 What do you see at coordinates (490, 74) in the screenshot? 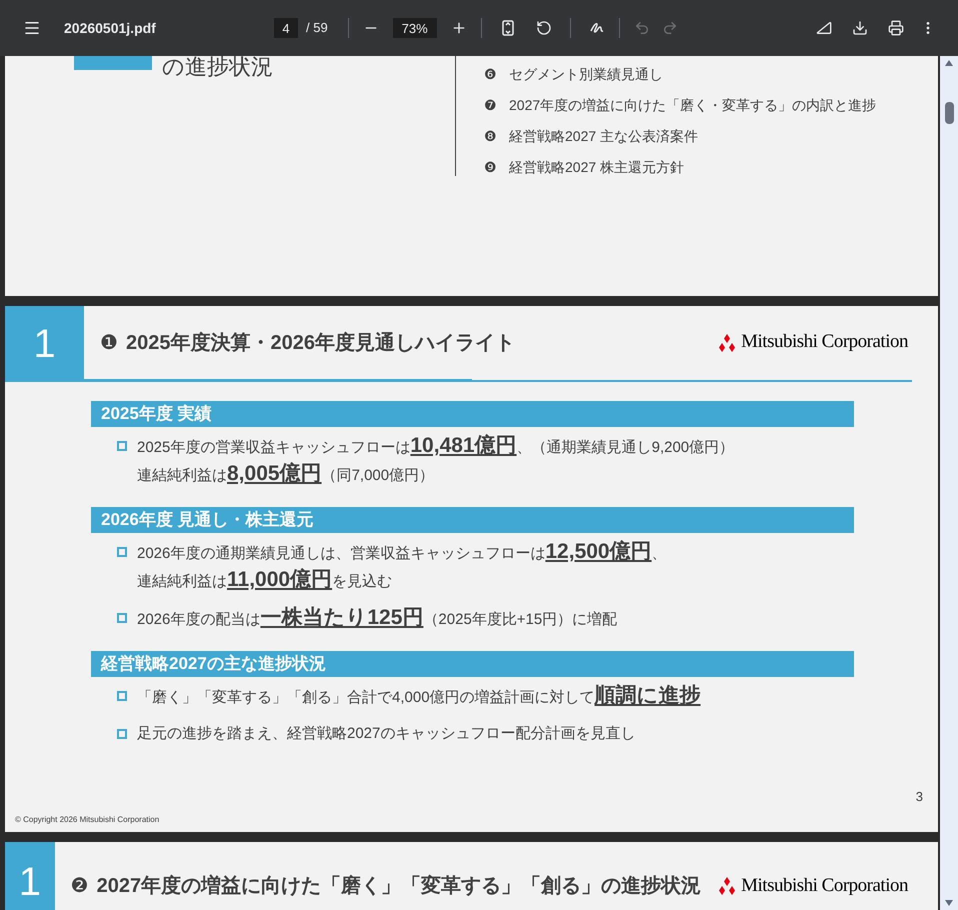
I see `item-number: ❻` at bounding box center [490, 74].